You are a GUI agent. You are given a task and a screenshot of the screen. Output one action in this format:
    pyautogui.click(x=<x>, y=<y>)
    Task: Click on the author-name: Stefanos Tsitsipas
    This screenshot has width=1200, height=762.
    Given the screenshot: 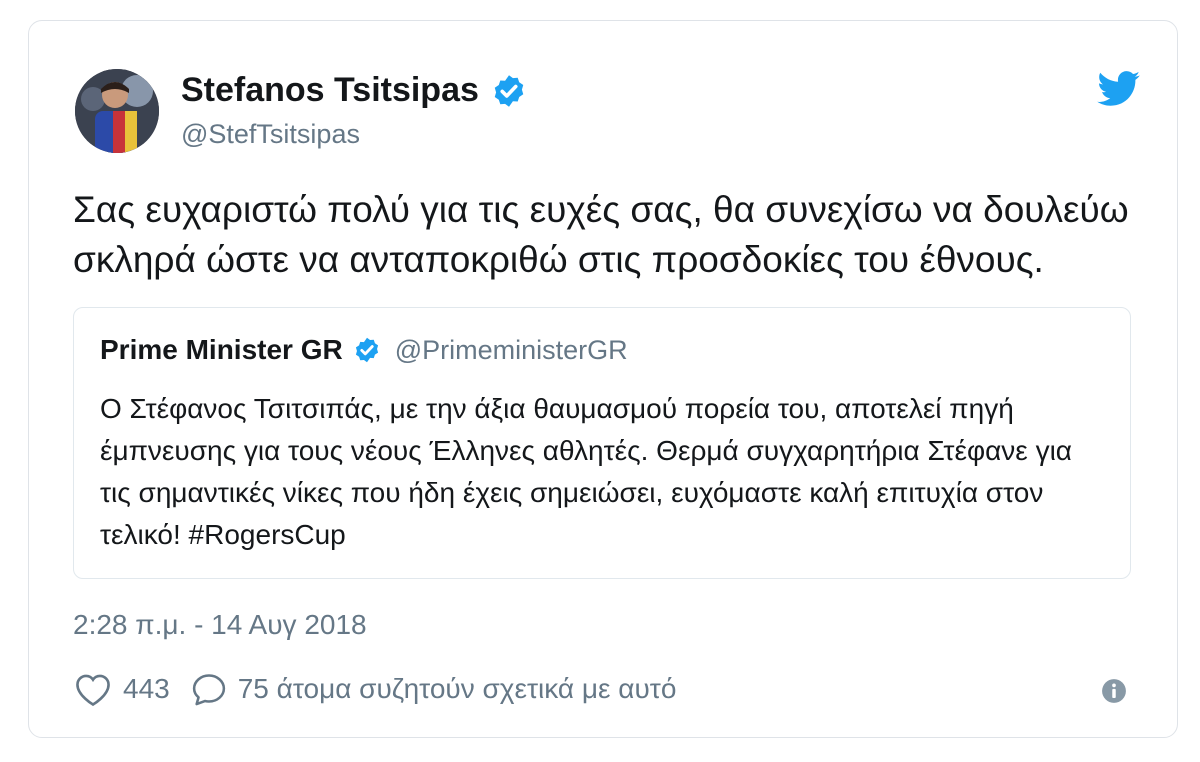 What is the action you would take?
    pyautogui.click(x=330, y=90)
    